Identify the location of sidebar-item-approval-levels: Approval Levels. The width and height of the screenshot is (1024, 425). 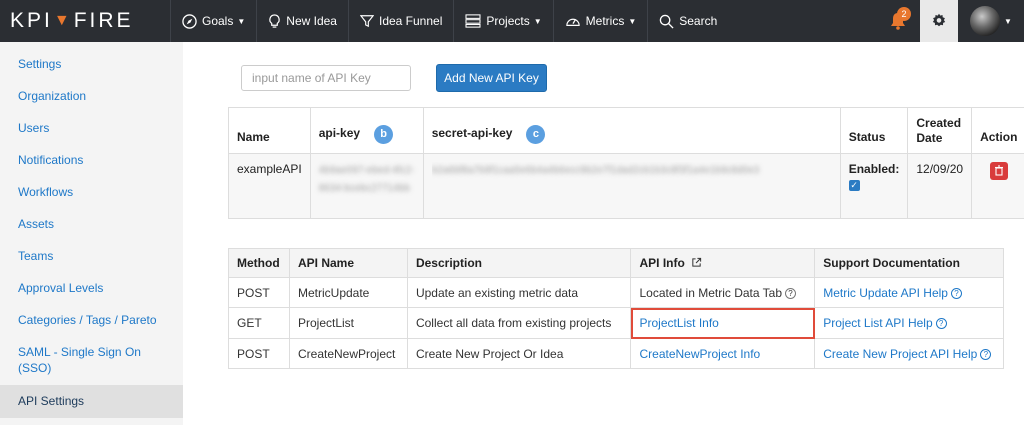
(51, 288).